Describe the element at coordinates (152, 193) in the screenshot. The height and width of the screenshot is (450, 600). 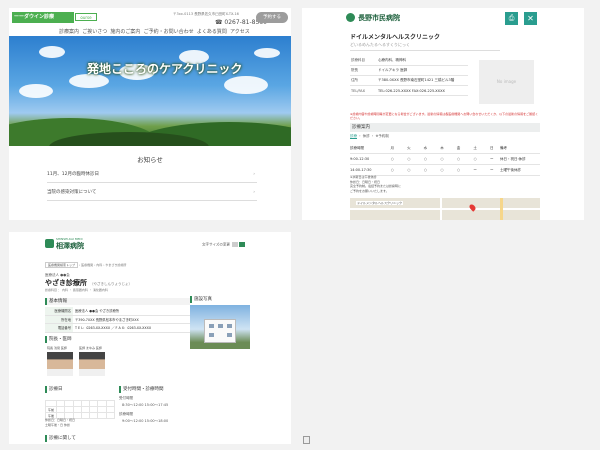
I see `news-item: 当院の感染対策について ›` at that location.